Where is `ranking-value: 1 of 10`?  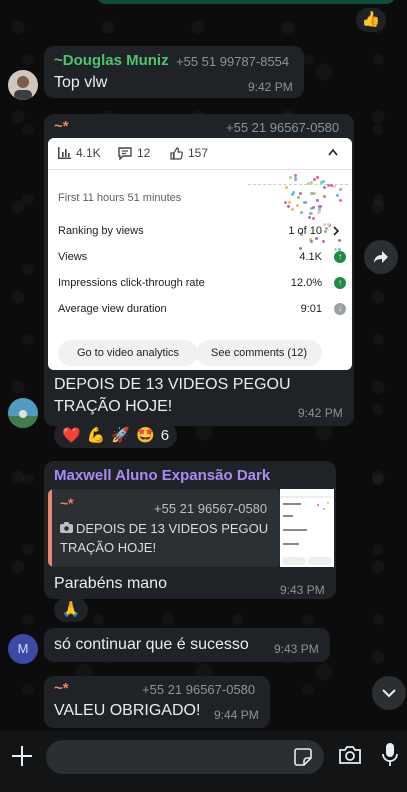 ranking-value: 1 of 10 is located at coordinates (305, 231).